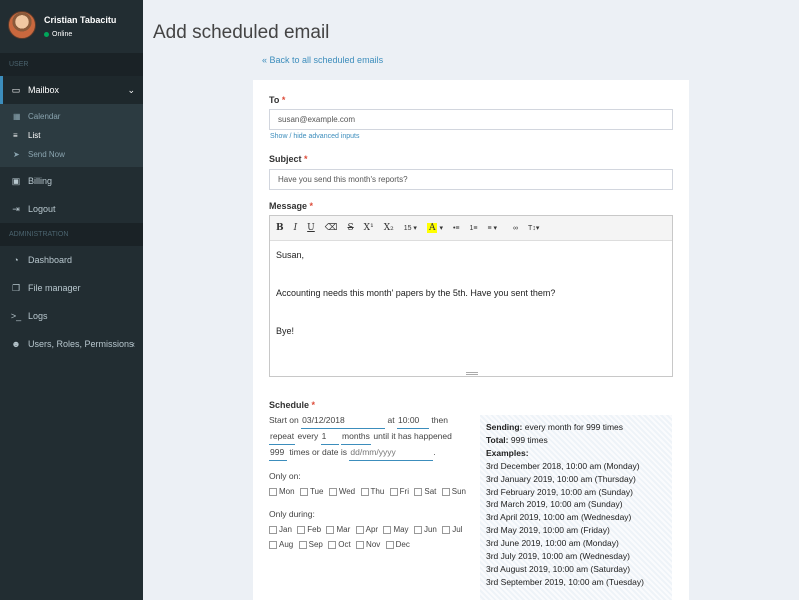  What do you see at coordinates (401, 529) in the screenshot?
I see `month-label: May` at bounding box center [401, 529].